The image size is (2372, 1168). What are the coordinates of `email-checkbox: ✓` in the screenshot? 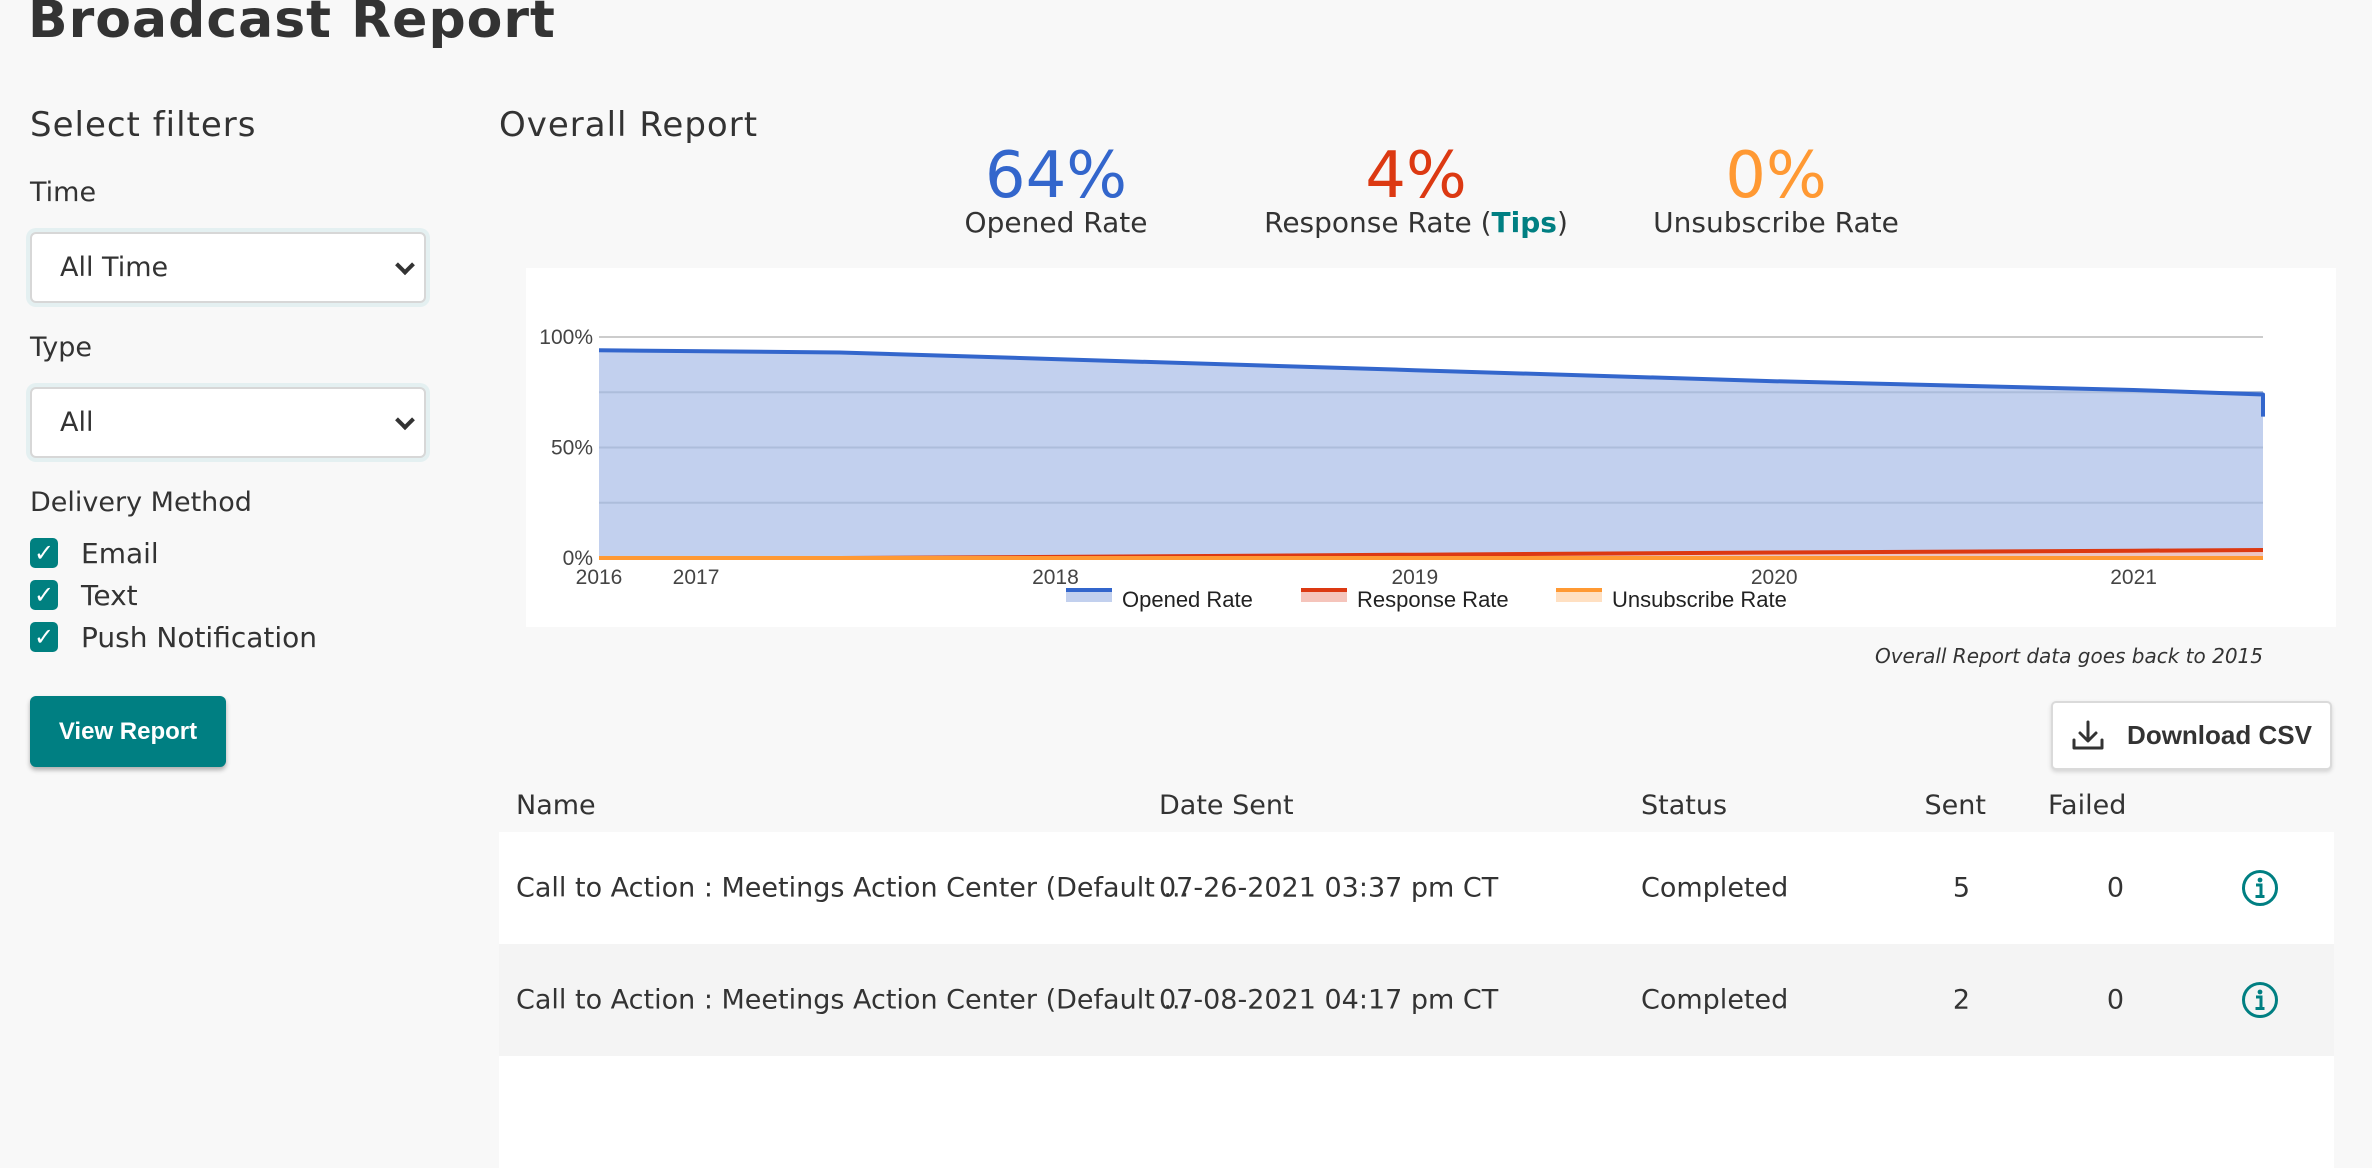 It's located at (44, 553).